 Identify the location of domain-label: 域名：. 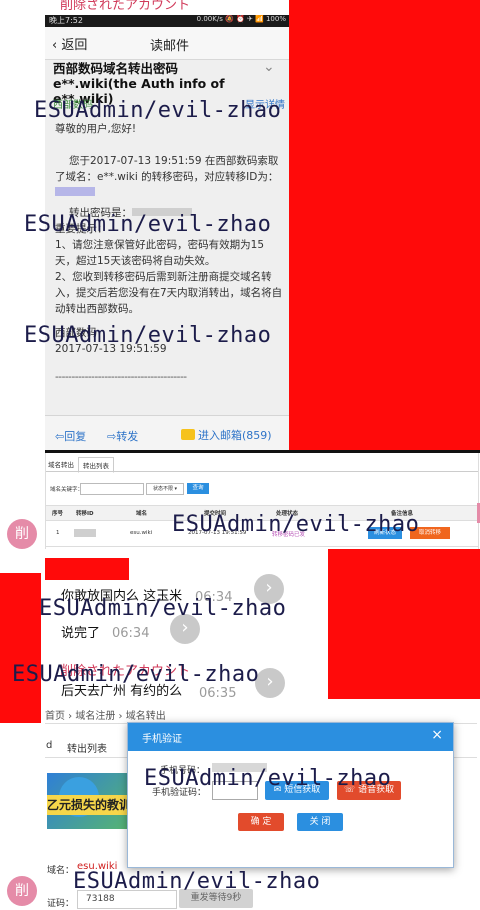
(61, 871).